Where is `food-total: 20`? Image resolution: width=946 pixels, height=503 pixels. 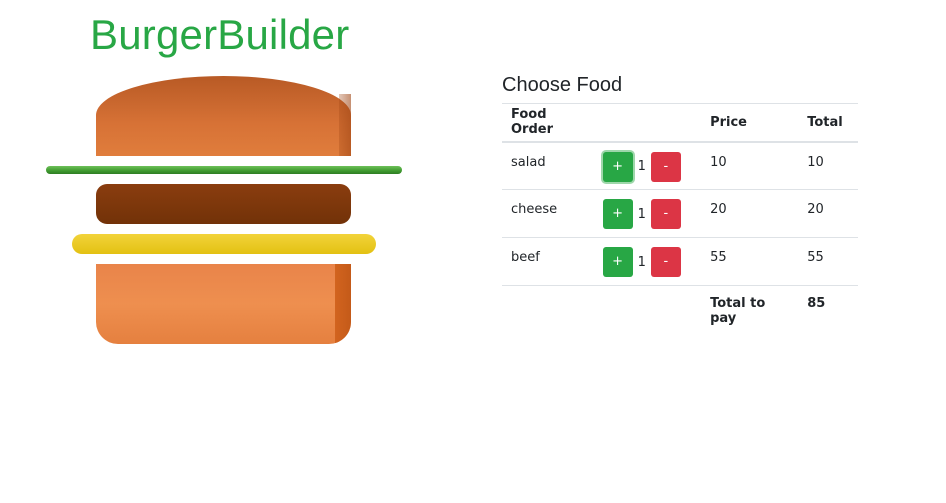 food-total: 20 is located at coordinates (828, 213).